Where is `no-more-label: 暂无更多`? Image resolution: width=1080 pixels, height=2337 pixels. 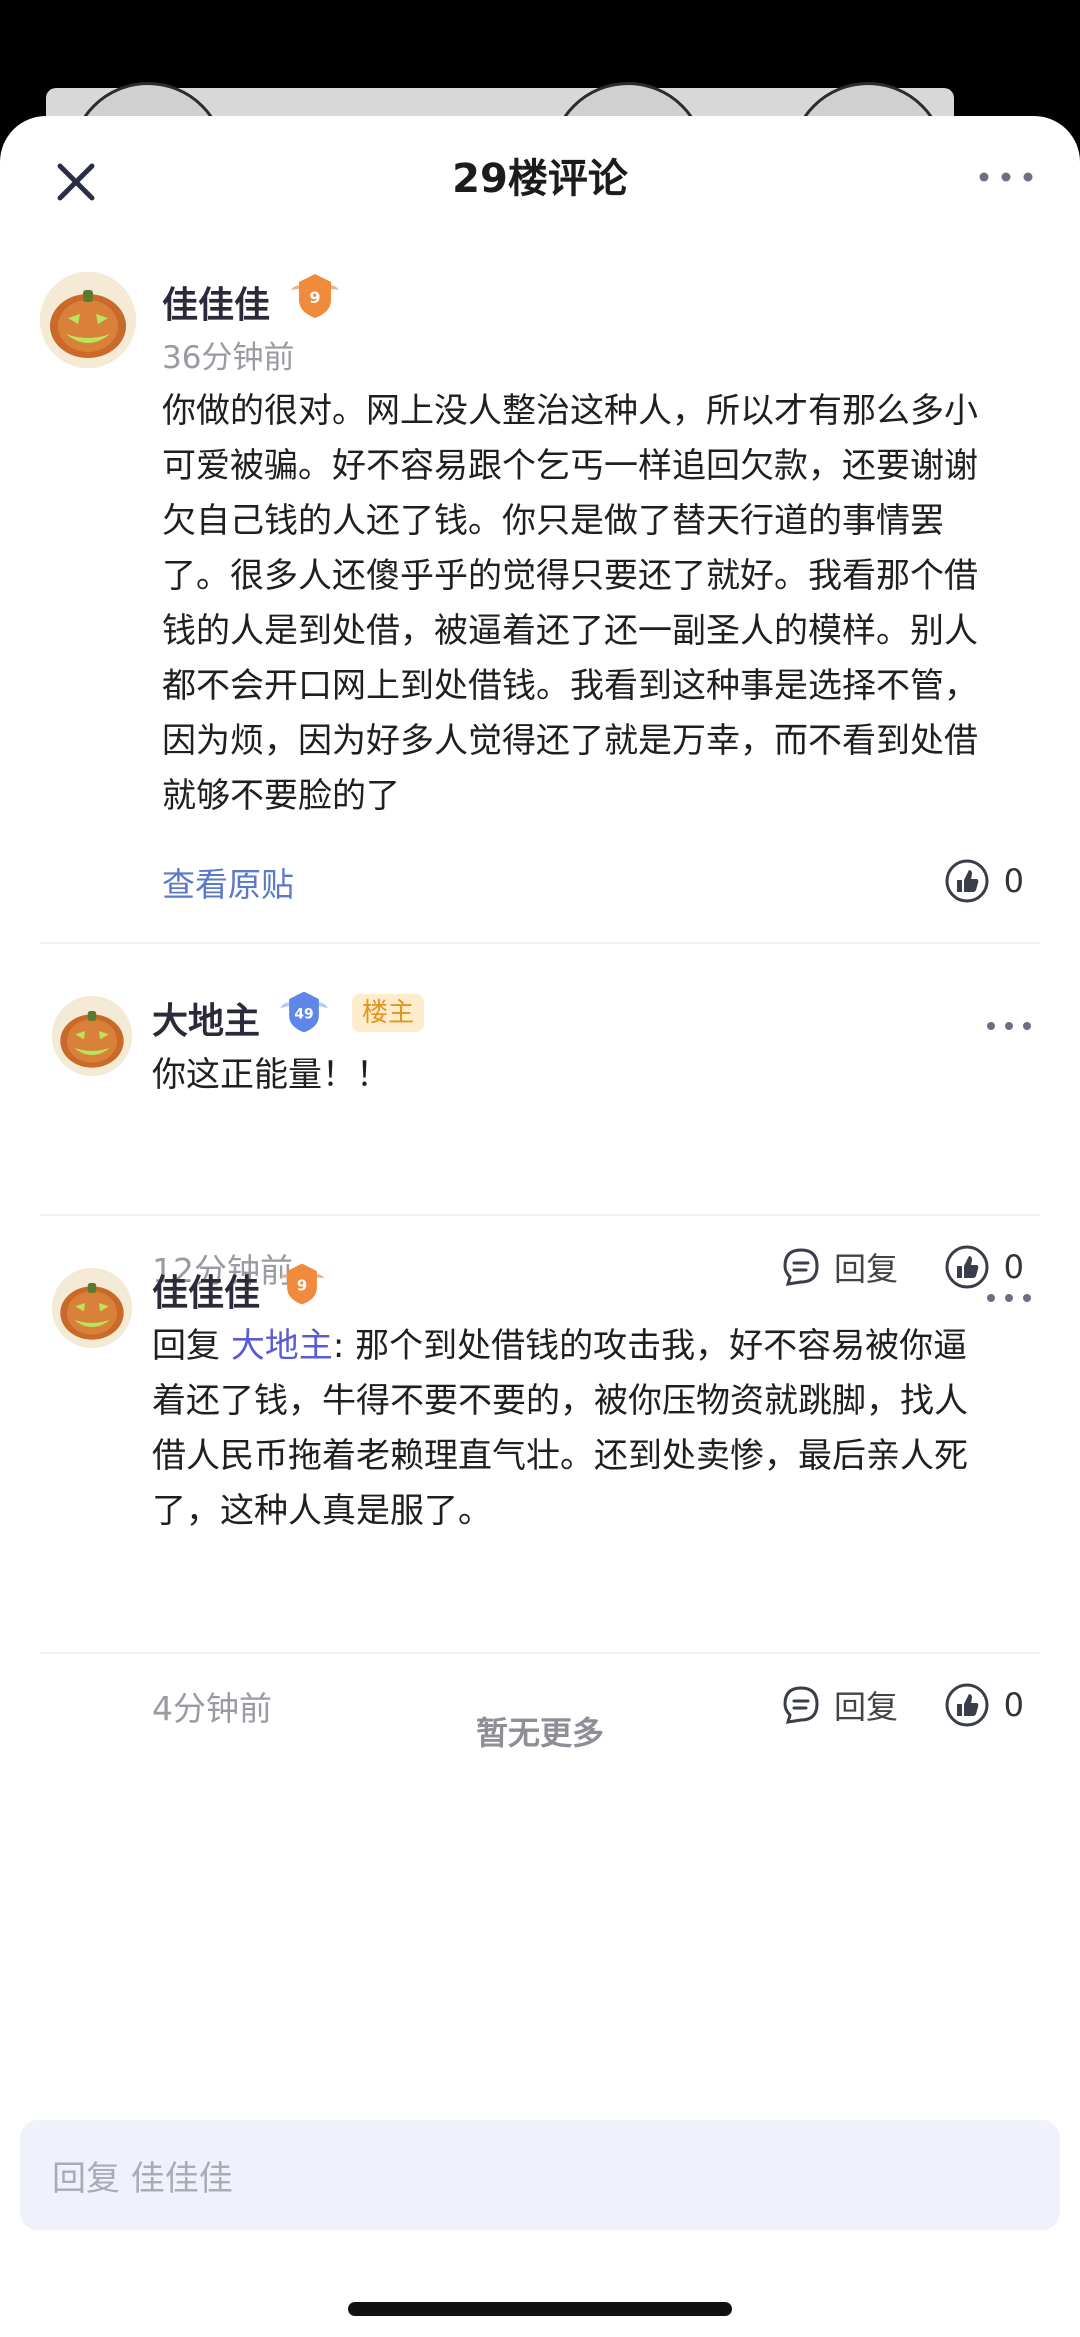 no-more-label: 暂无更多 is located at coordinates (539, 1733).